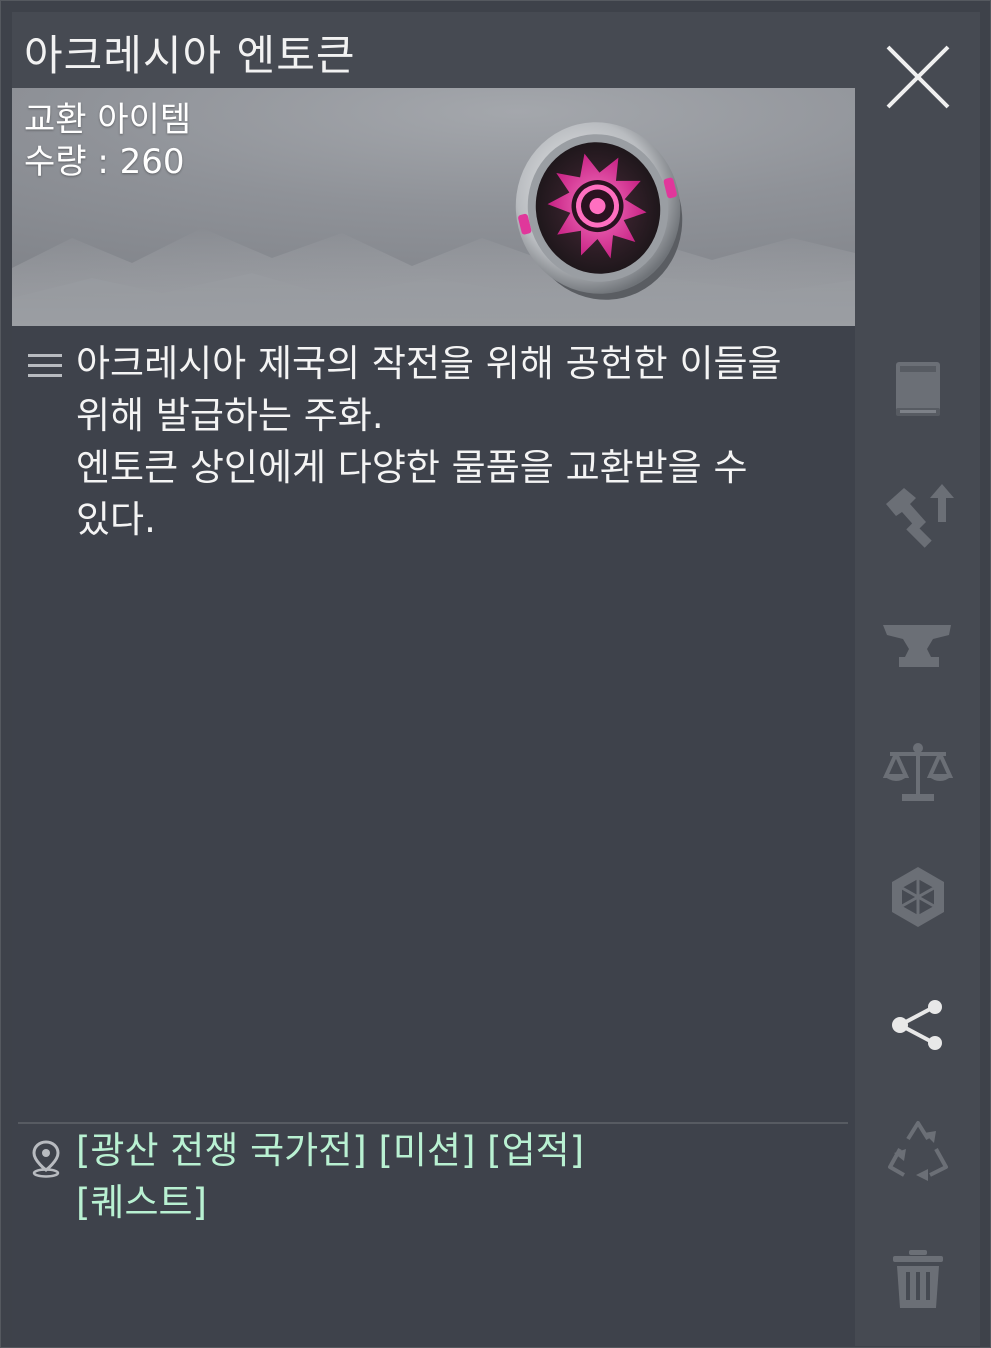  What do you see at coordinates (429, 363) in the screenshot?
I see `description-line: 아크레시아 제국의 작전을 위해 공헌한 이들을` at bounding box center [429, 363].